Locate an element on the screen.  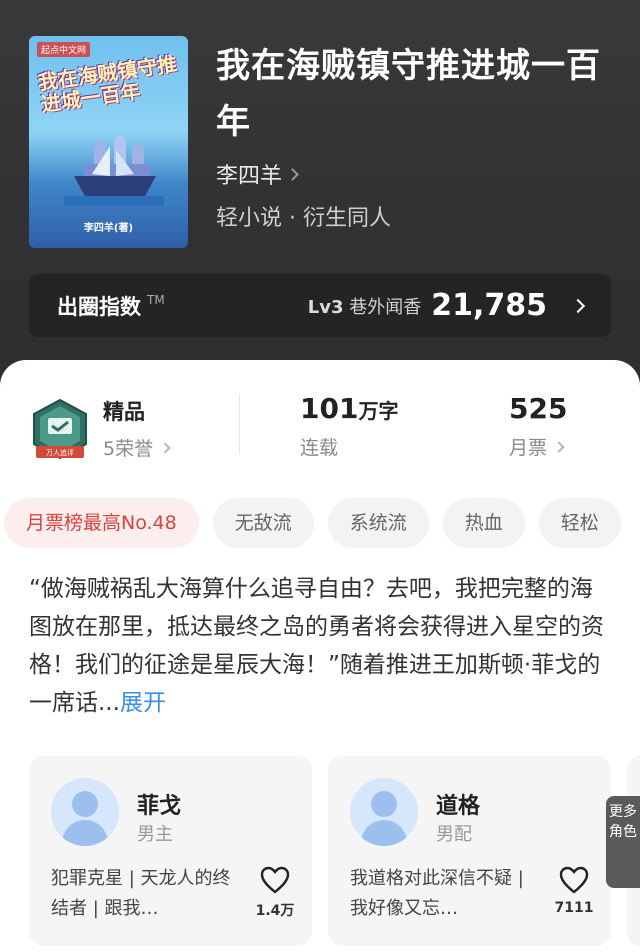
serial-status: 连载 is located at coordinates (319, 448).